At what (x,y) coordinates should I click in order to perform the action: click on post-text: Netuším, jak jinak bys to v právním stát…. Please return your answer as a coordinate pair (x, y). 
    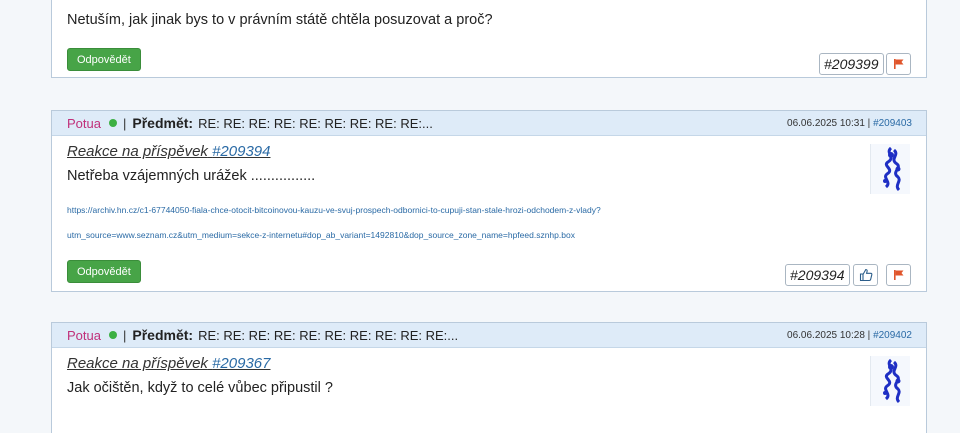
    Looking at the image, I should click on (280, 20).